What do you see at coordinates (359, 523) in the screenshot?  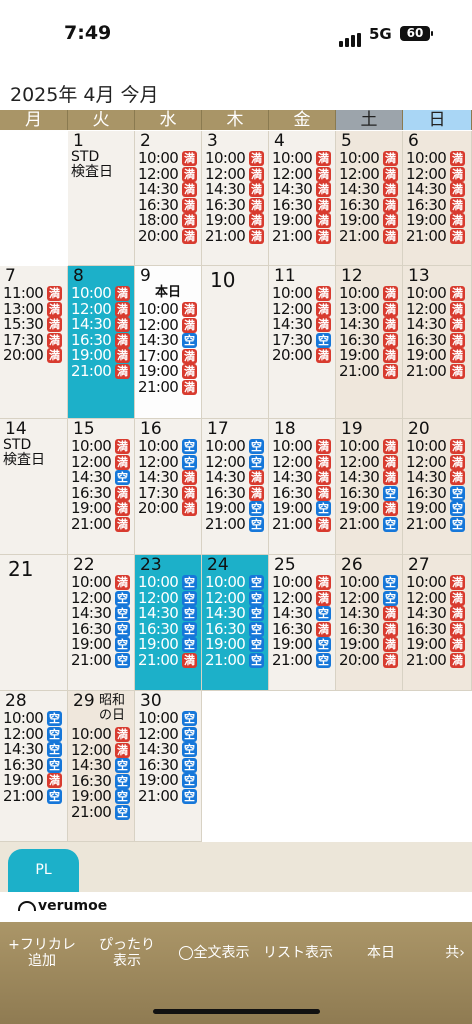 I see `slot-time: 21:00` at bounding box center [359, 523].